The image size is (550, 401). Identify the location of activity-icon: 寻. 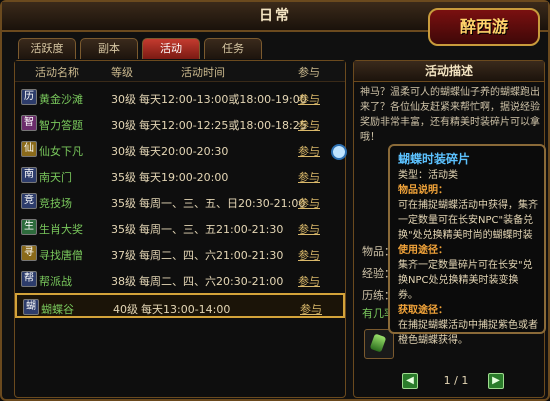
(29, 253).